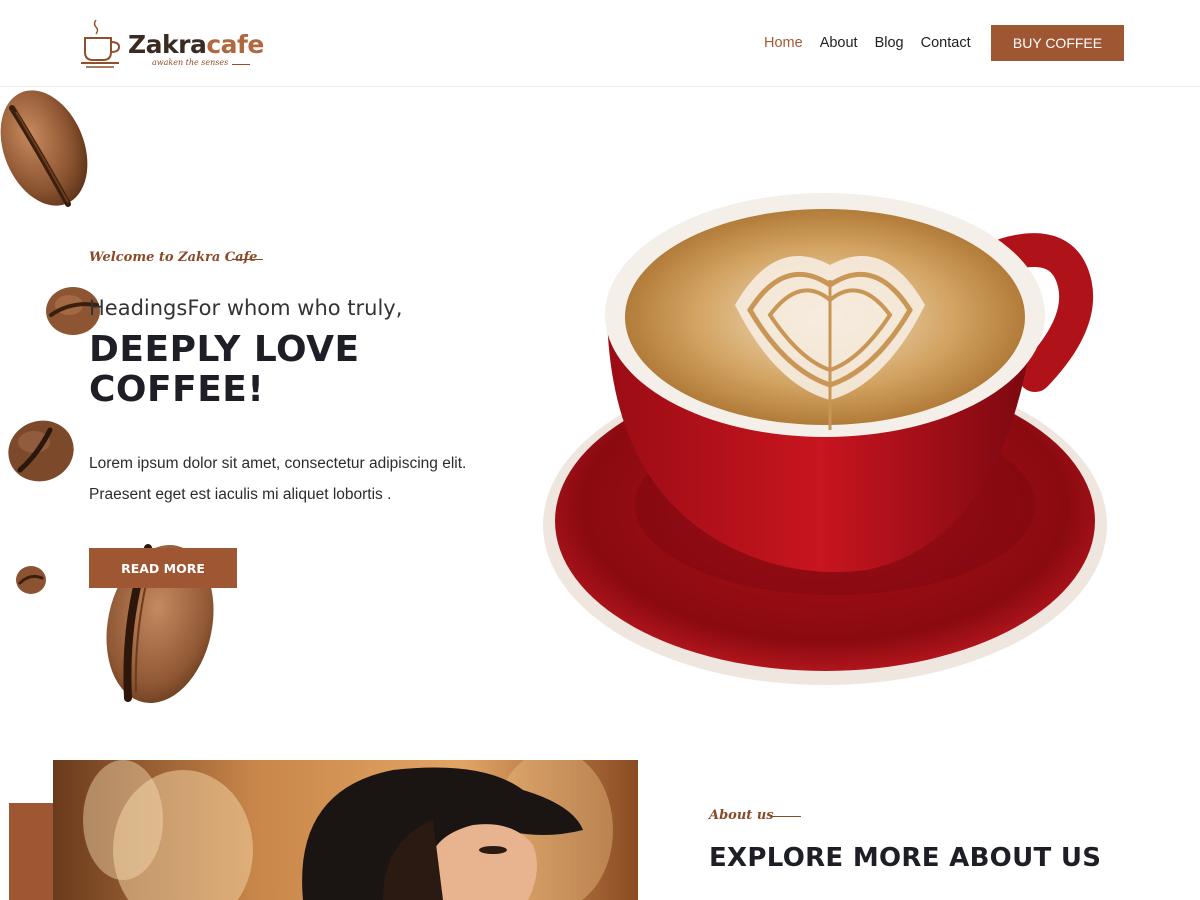 The image size is (1200, 900). Describe the element at coordinates (246, 308) in the screenshot. I see `hero-subheading: HeadingsFor whom who truly,` at that location.